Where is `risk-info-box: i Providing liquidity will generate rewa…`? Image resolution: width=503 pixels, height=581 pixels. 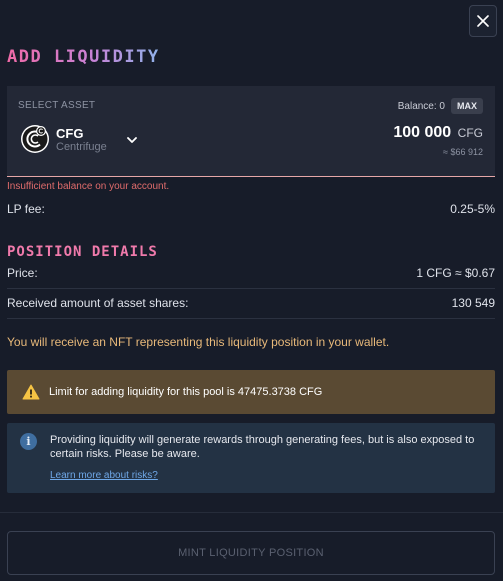 risk-info-box: i Providing liquidity will generate rewa… is located at coordinates (251, 458).